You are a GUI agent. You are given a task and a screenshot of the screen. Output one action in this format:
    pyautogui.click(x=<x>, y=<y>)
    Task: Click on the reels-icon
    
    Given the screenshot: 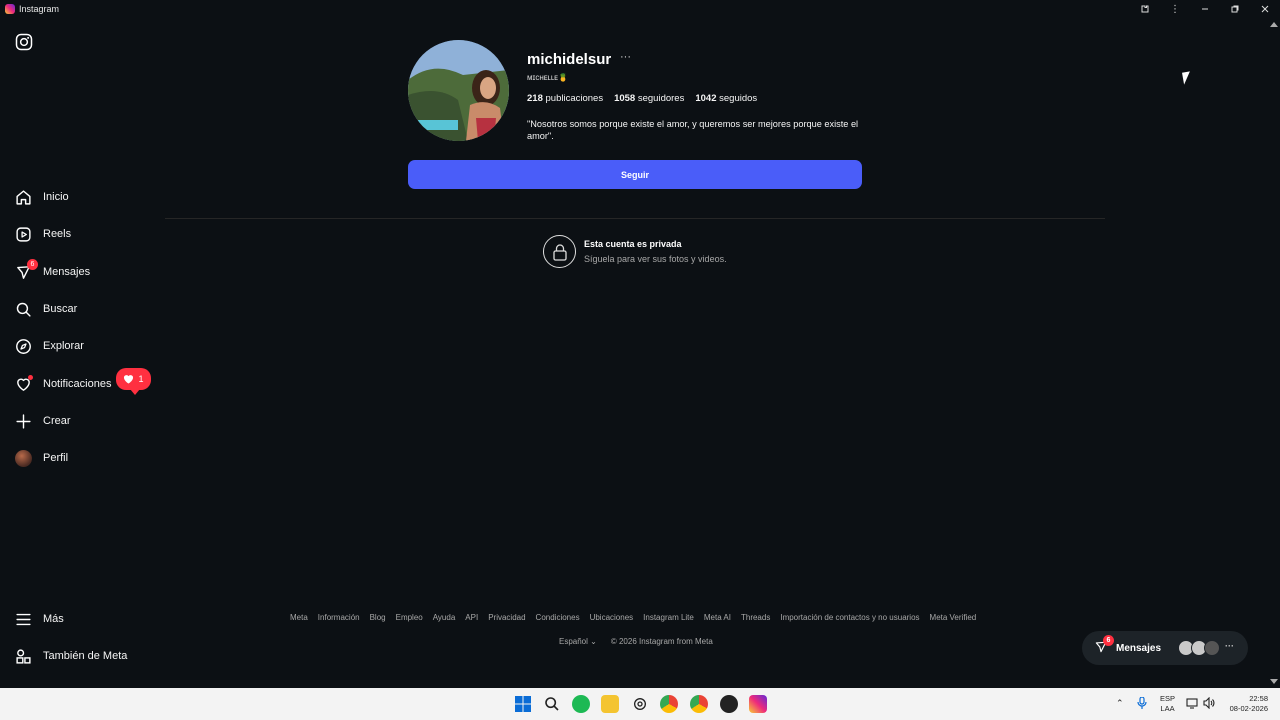 What is the action you would take?
    pyautogui.click(x=23, y=234)
    